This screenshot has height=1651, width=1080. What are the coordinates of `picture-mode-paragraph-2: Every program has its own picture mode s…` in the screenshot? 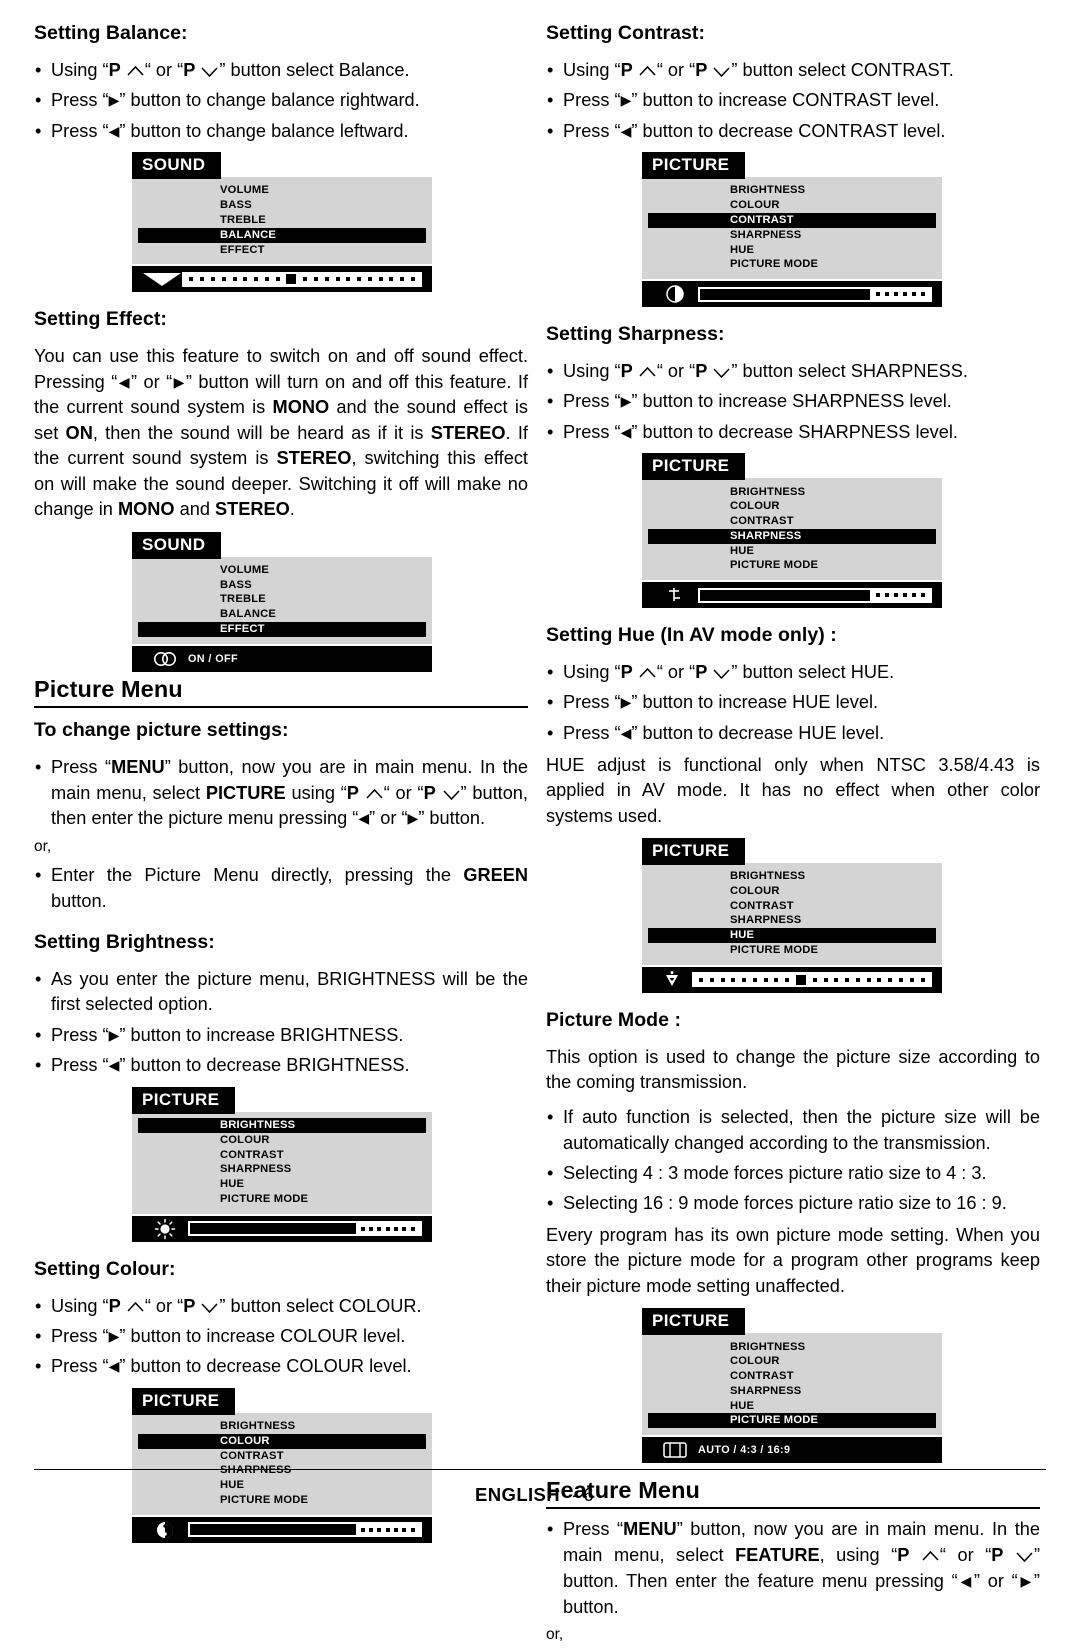 It's located at (793, 1260).